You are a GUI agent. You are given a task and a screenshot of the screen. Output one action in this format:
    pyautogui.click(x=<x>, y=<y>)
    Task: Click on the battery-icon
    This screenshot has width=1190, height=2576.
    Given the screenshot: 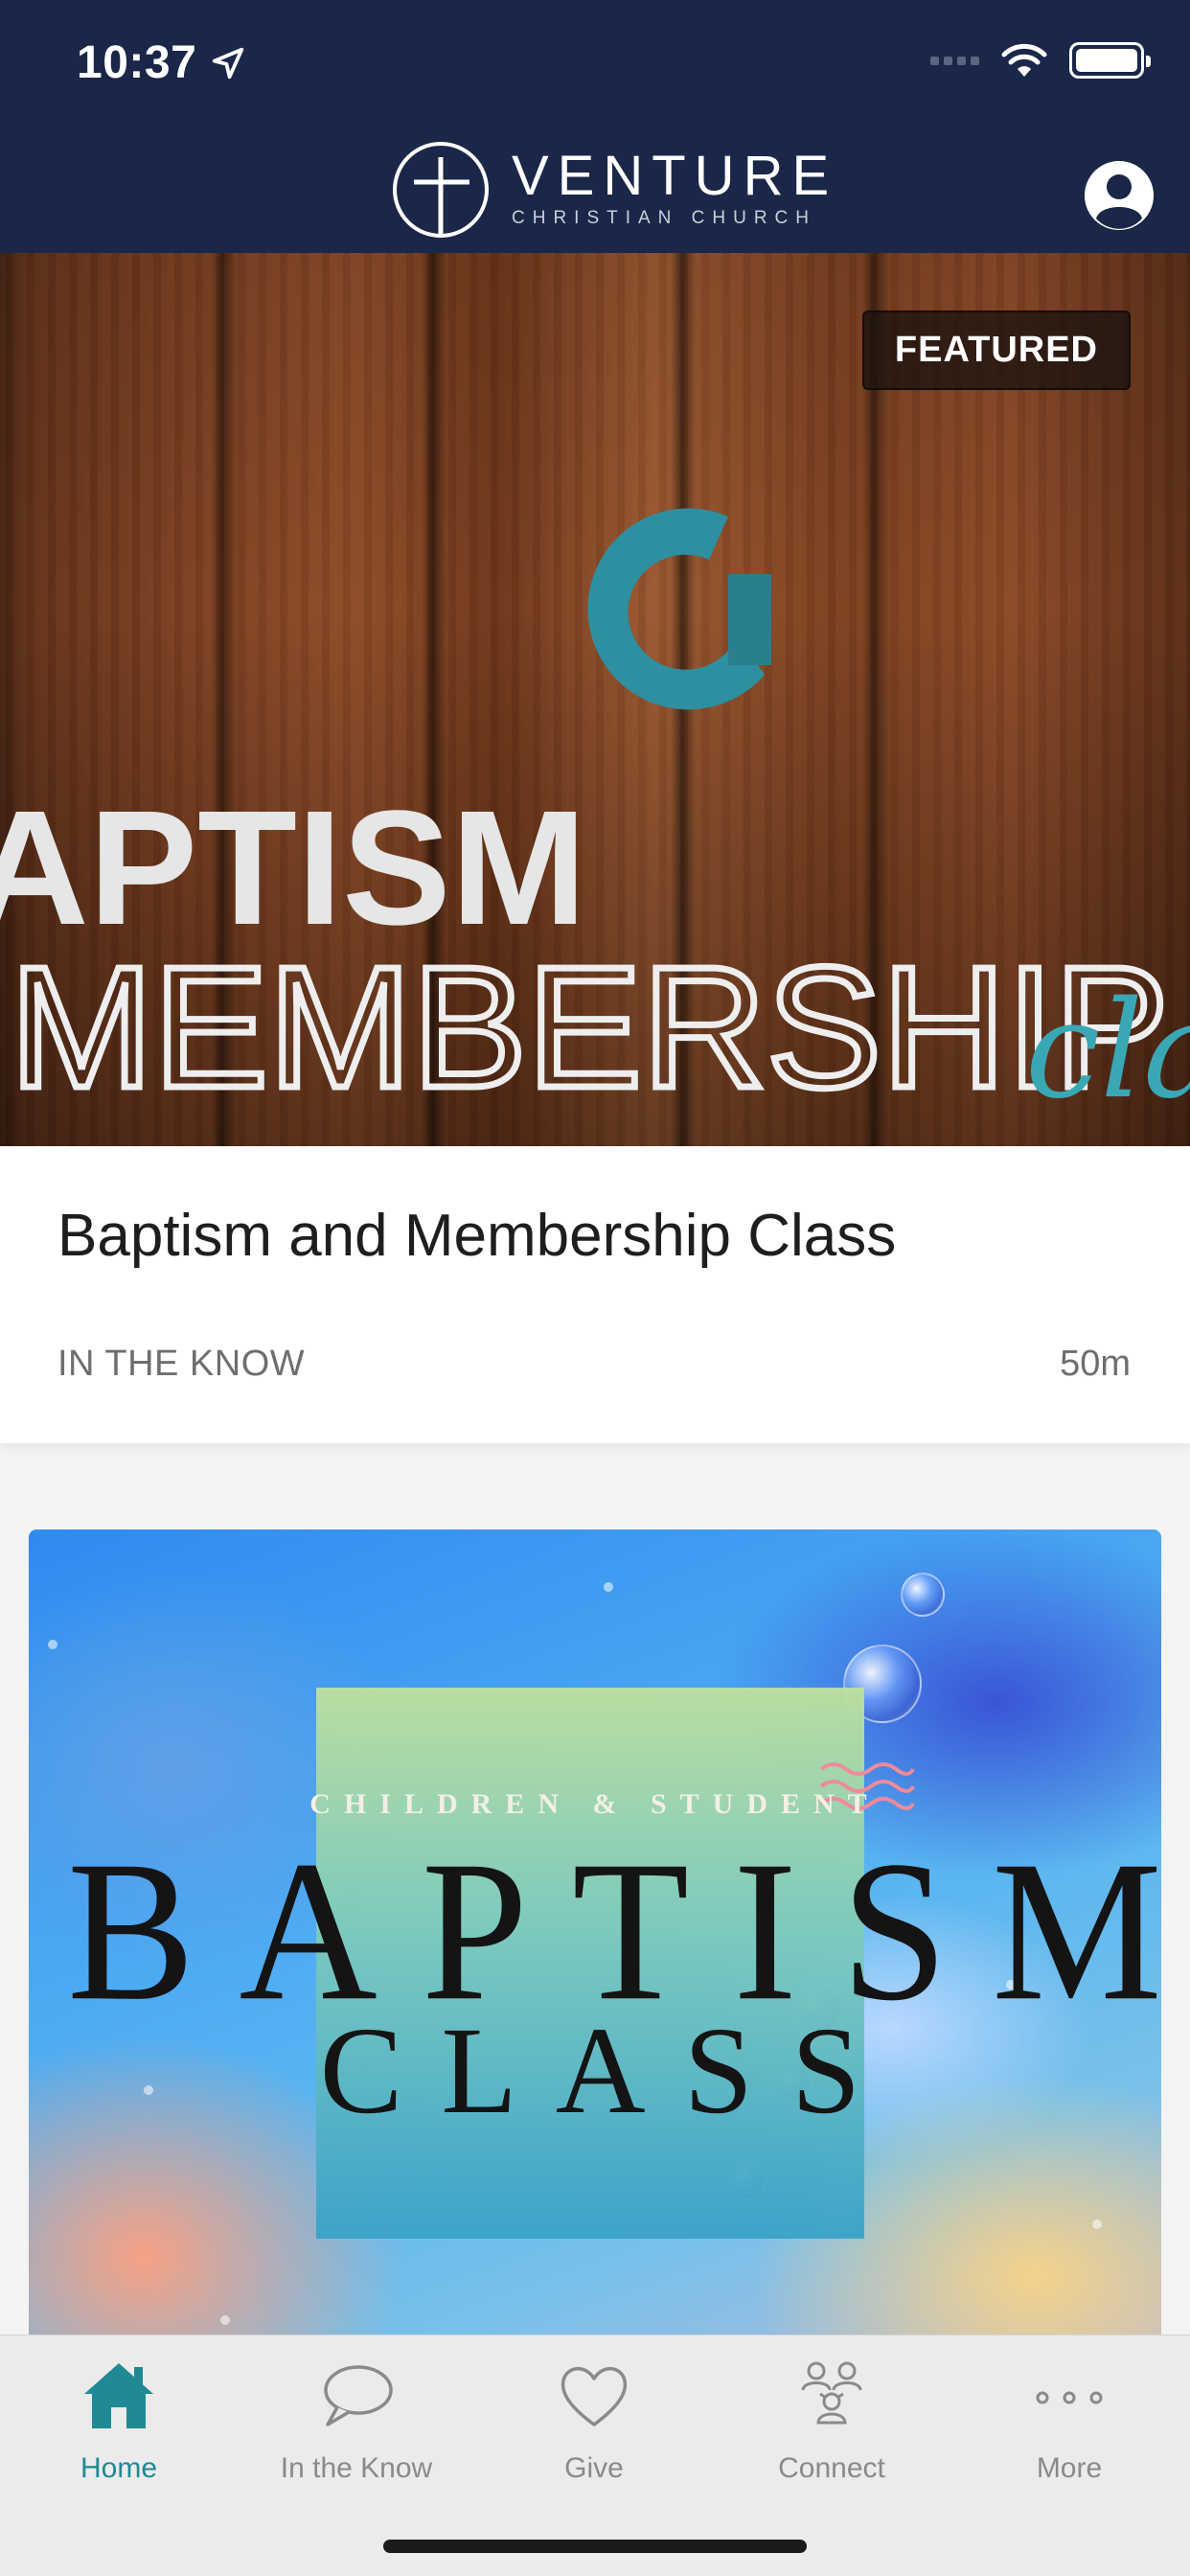 What is the action you would take?
    pyautogui.click(x=1110, y=60)
    